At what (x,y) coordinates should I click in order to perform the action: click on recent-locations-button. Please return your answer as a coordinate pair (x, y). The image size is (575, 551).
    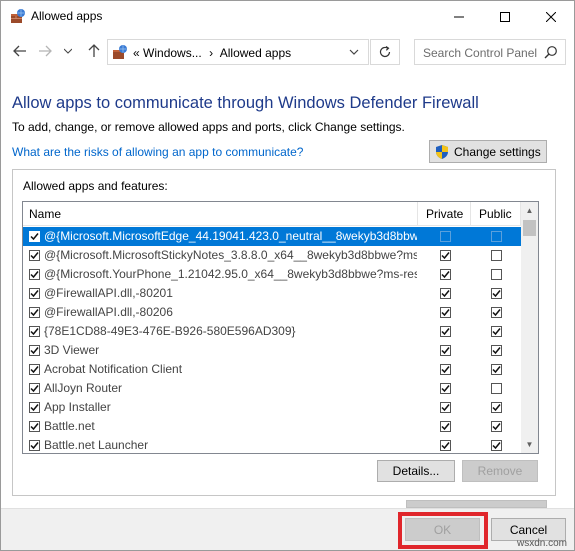
    Looking at the image, I should click on (68, 51).